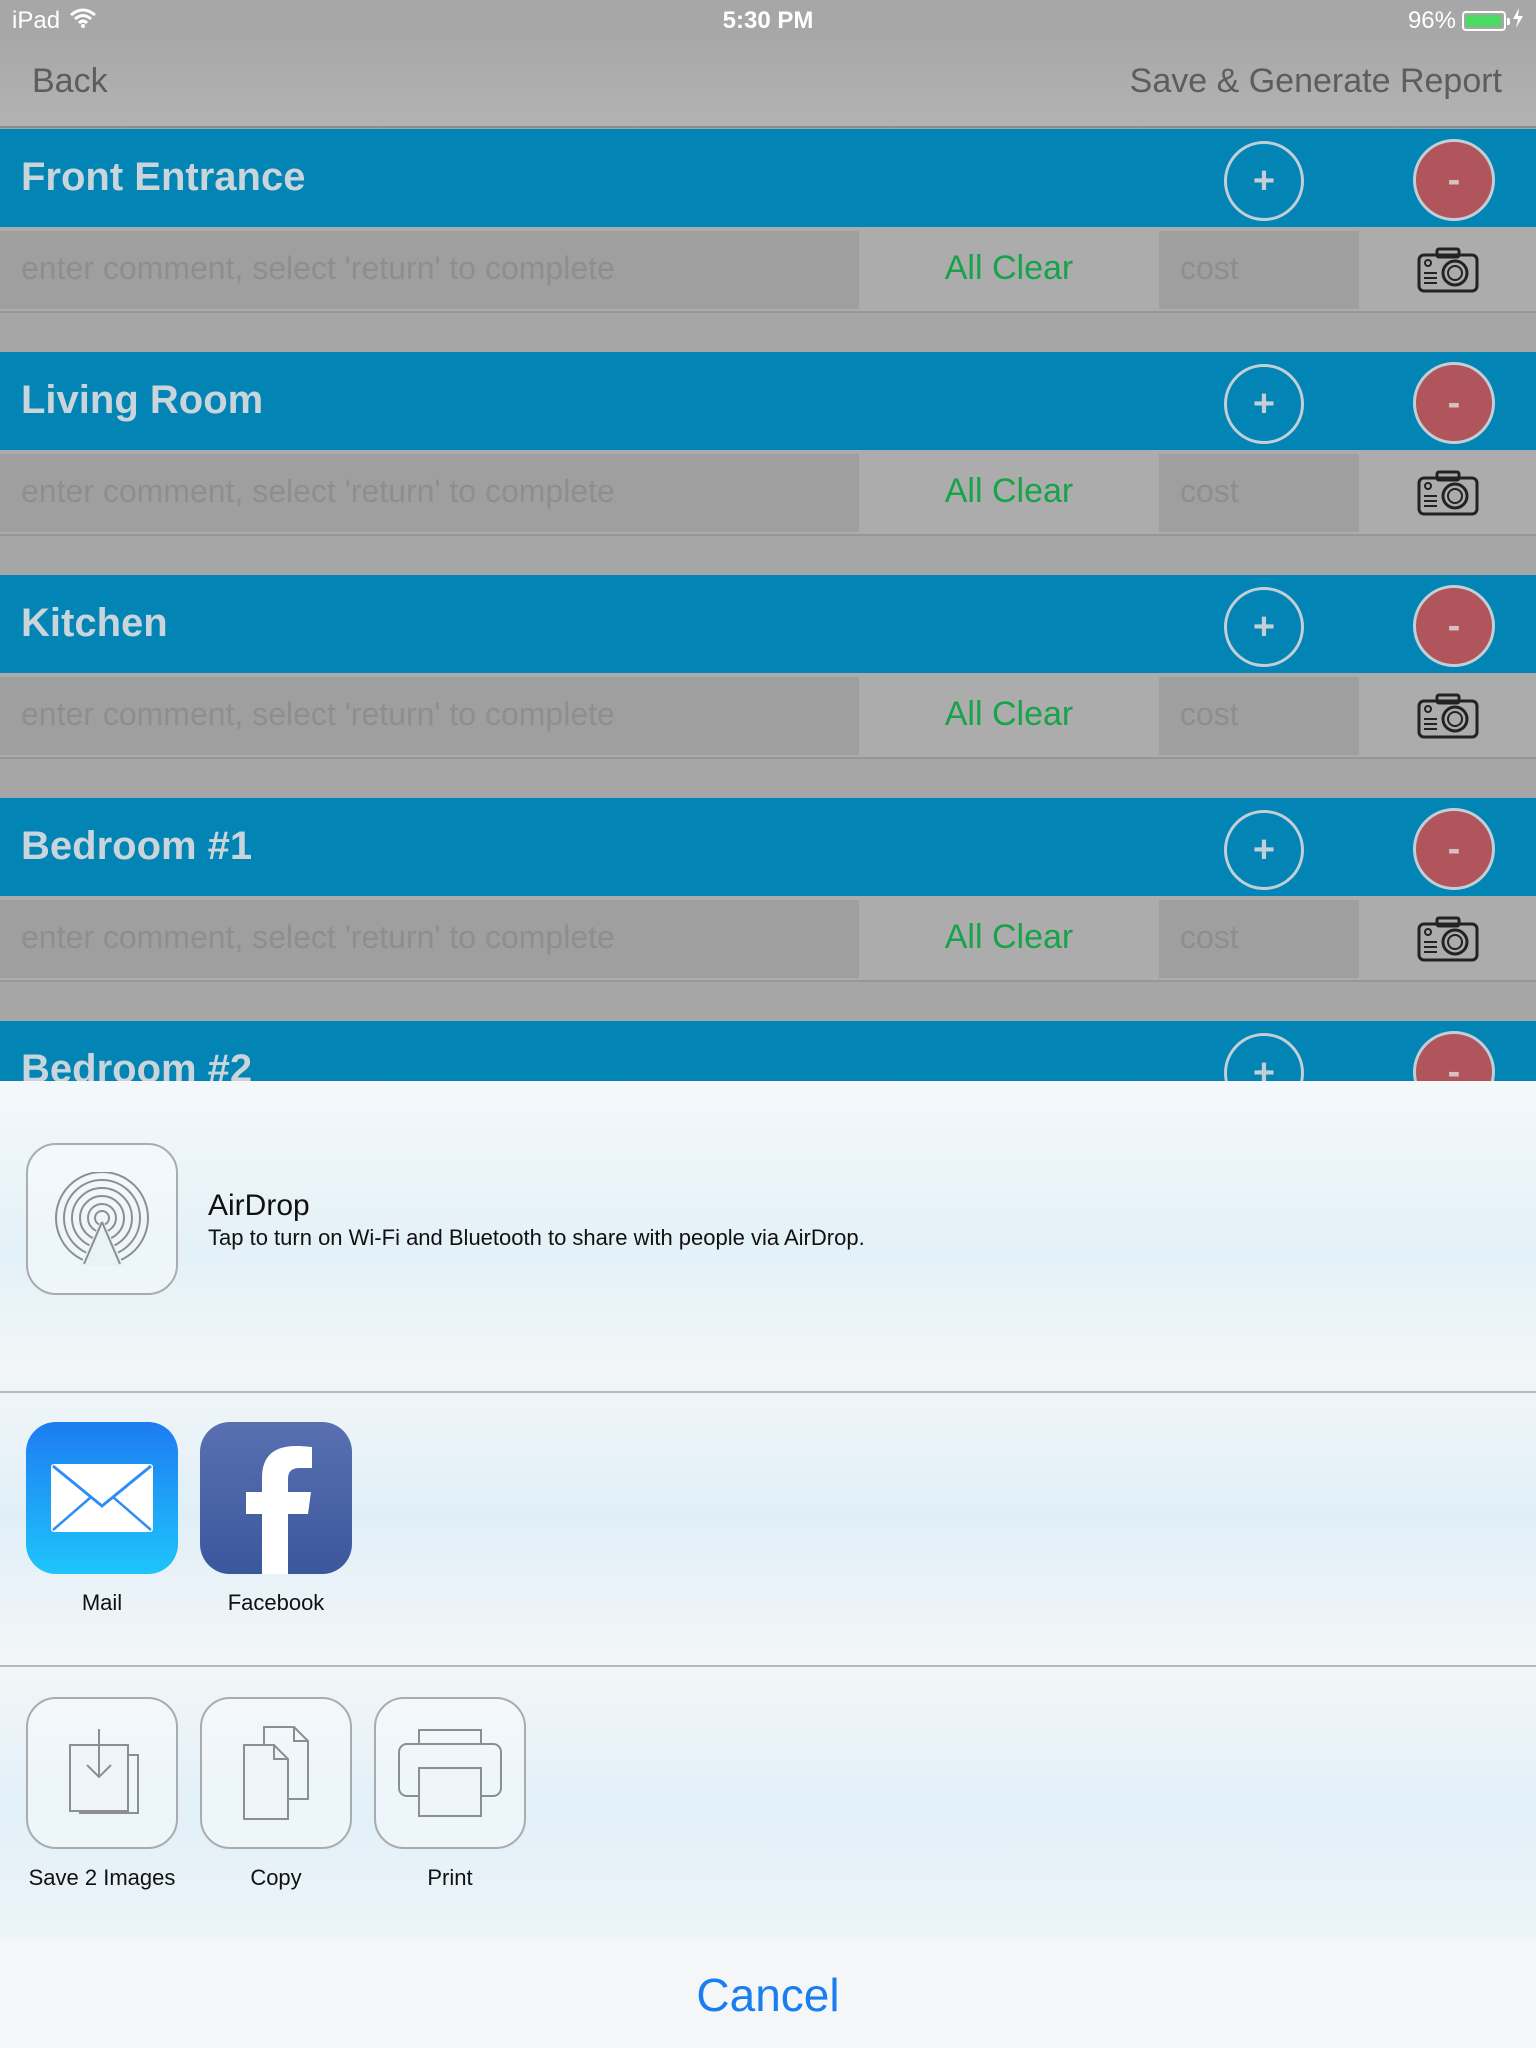 Image resolution: width=1536 pixels, height=2048 pixels. What do you see at coordinates (276, 1602) in the screenshot?
I see `facebook-label: Facebook` at bounding box center [276, 1602].